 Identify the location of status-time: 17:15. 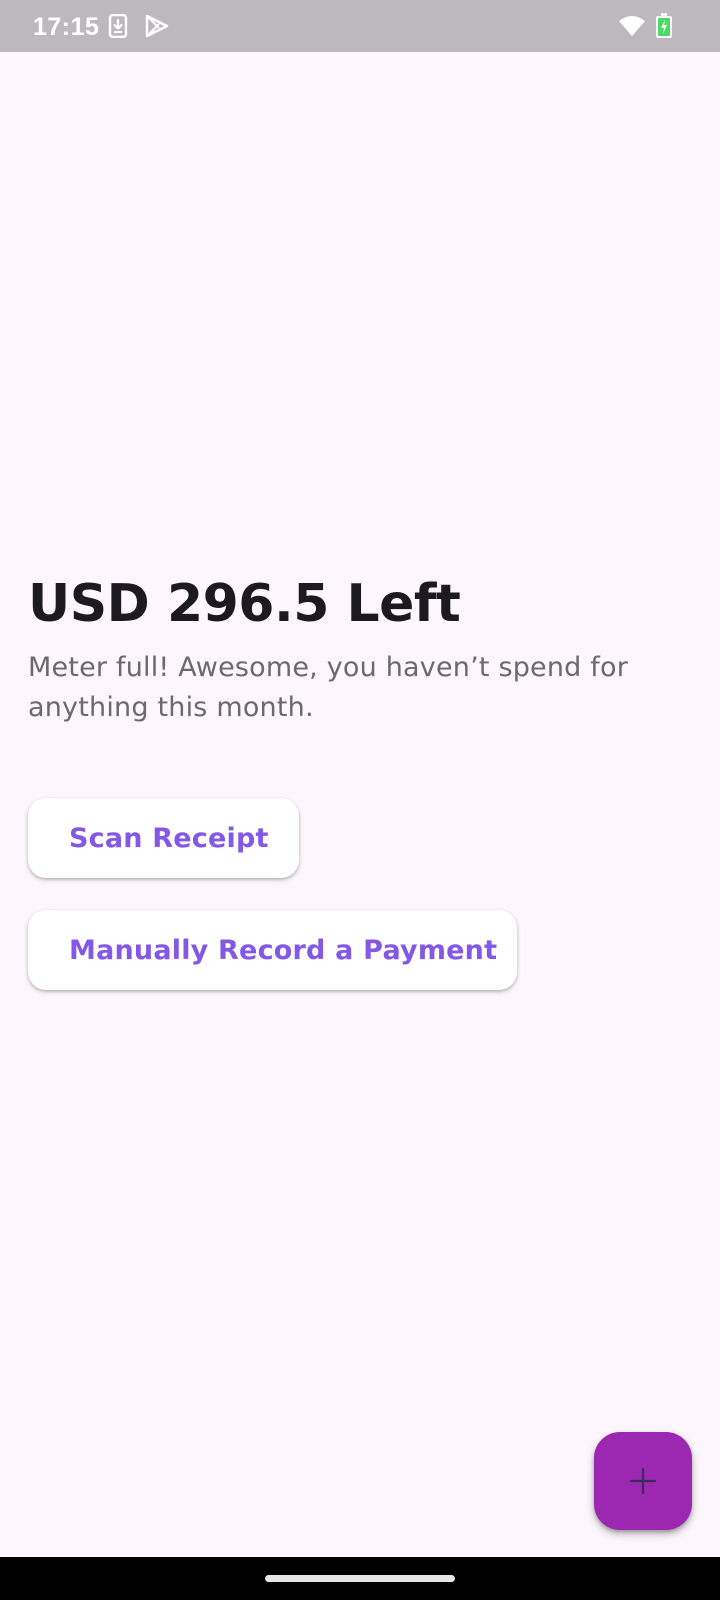
(66, 27).